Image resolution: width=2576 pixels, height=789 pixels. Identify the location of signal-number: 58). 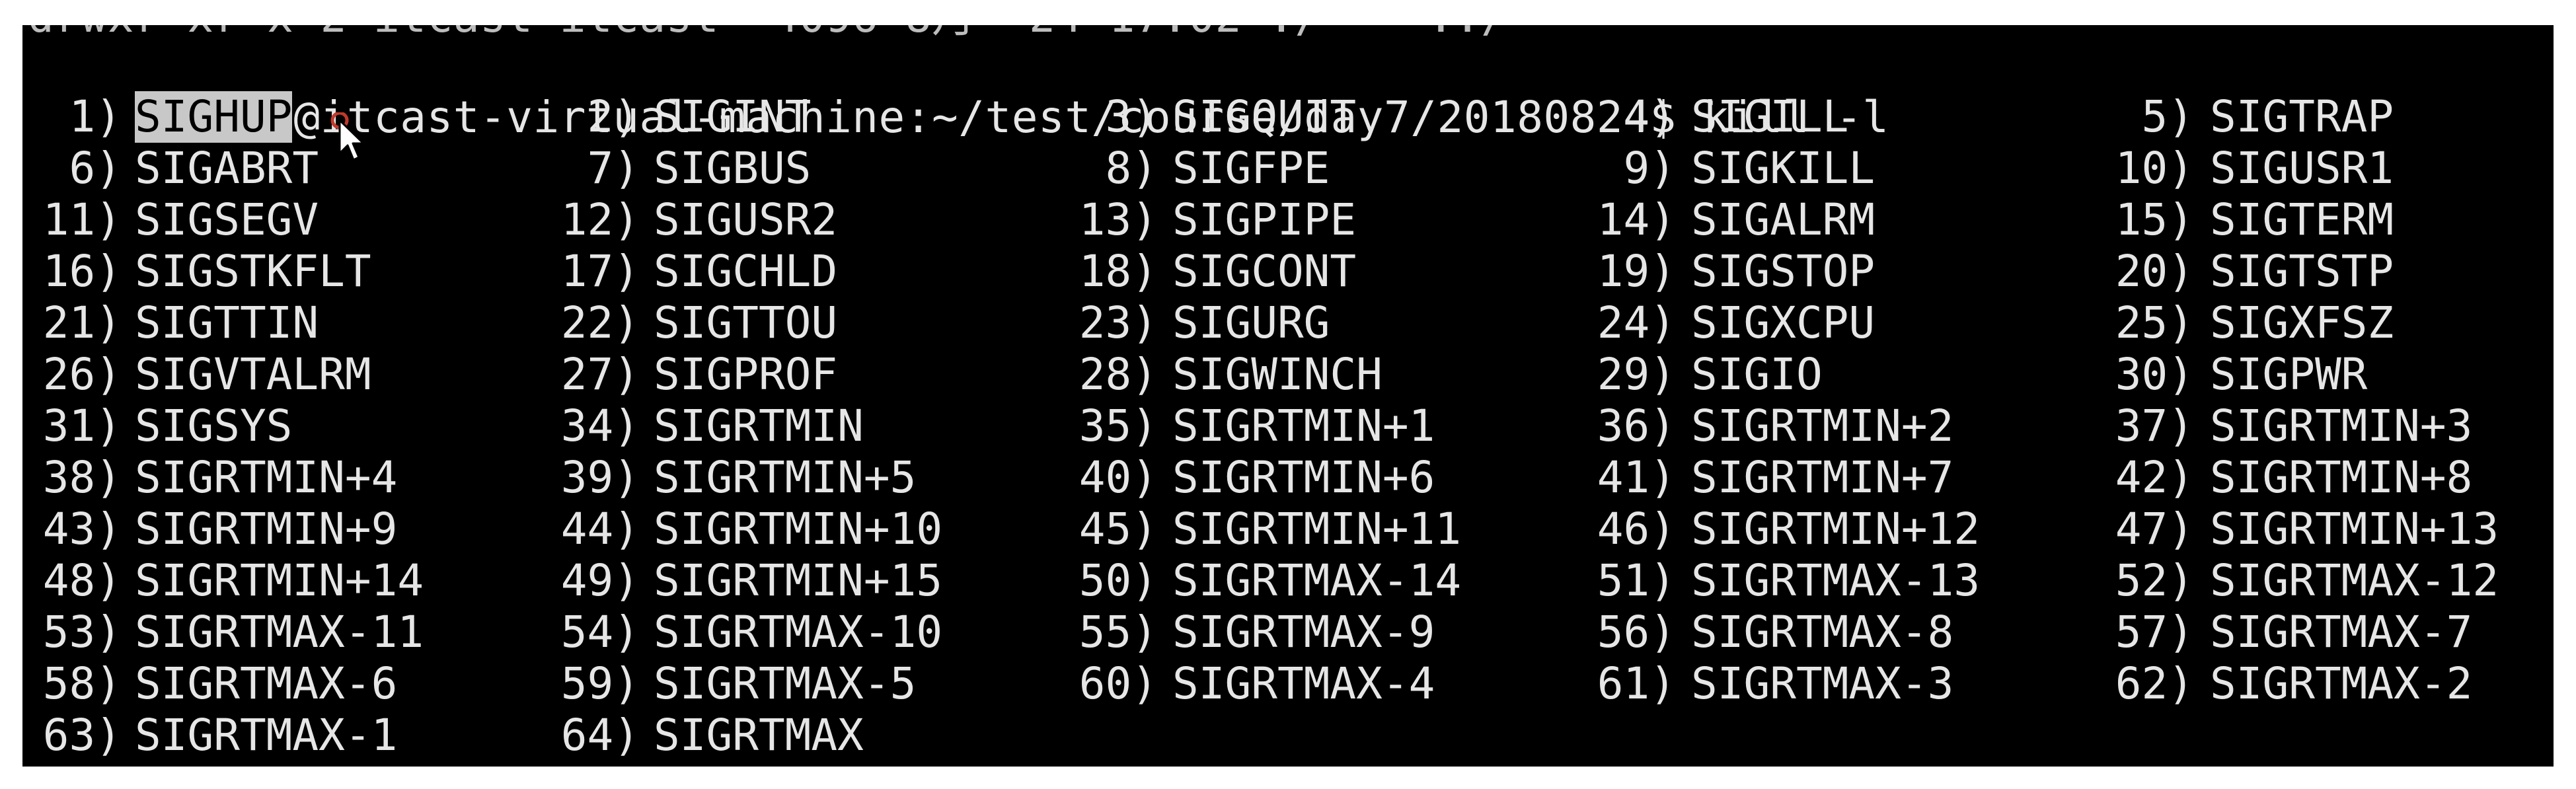
(82, 684).